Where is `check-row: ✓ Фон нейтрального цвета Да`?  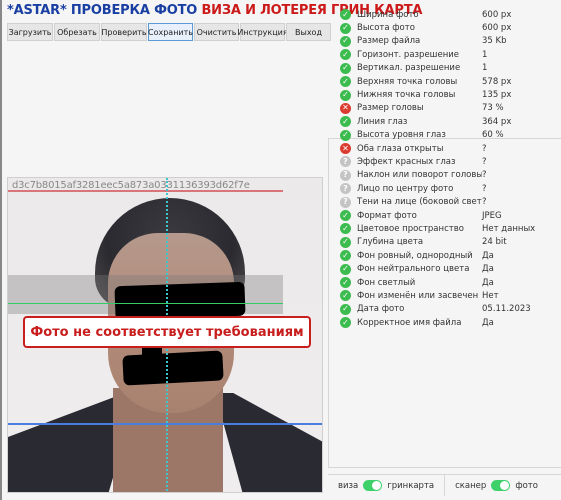 check-row: ✓ Фон нейтрального цвета Да is located at coordinates (450, 268).